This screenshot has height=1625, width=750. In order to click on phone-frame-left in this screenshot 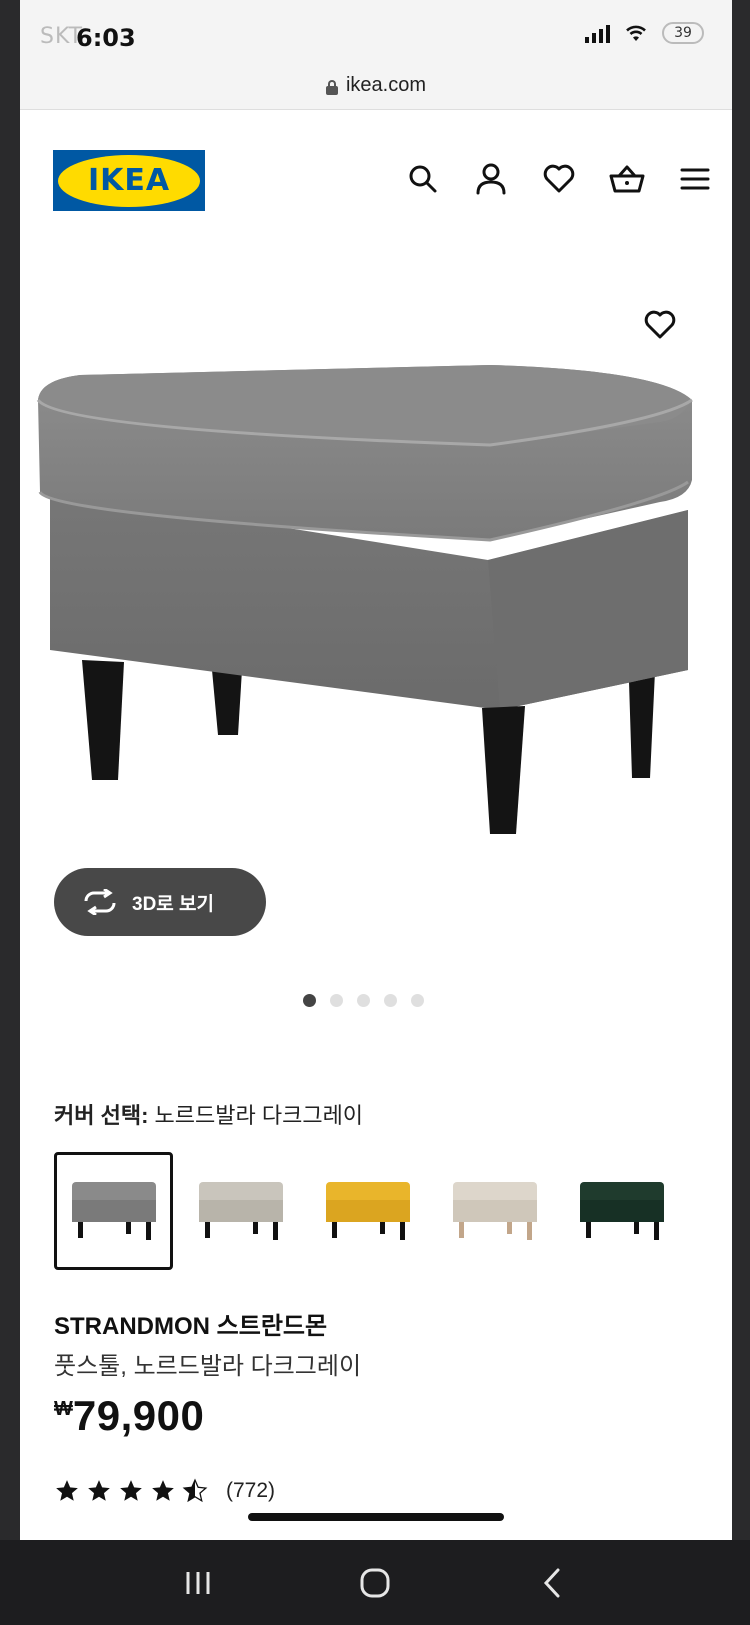, I will do `click(10, 770)`.